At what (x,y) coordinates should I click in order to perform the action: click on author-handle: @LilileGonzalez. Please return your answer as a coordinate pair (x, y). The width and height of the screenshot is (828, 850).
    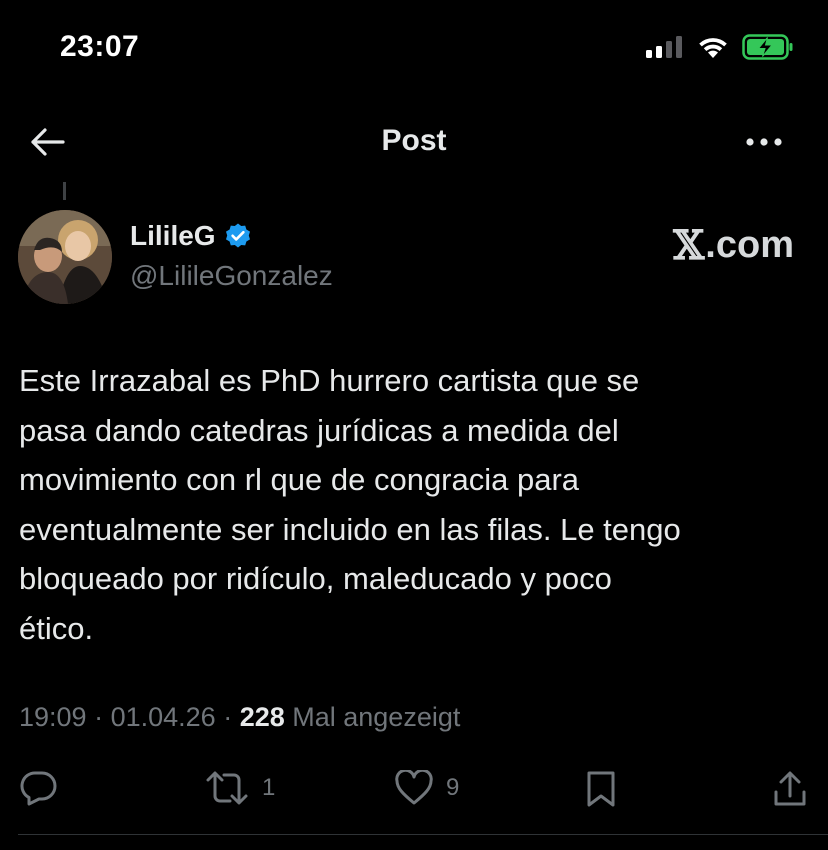
    Looking at the image, I should click on (231, 276).